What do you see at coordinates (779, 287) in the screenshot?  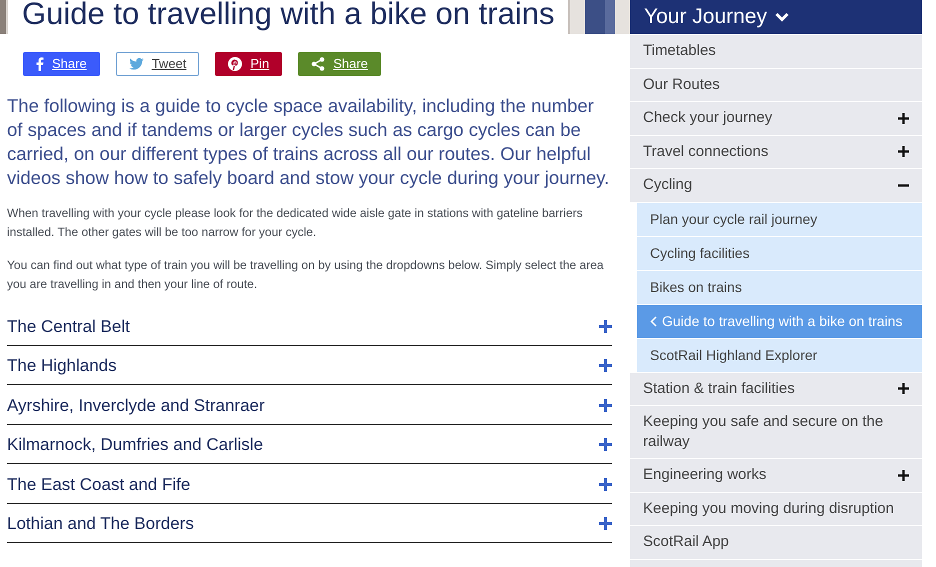 I see `submenu-item: Bikes on trains` at bounding box center [779, 287].